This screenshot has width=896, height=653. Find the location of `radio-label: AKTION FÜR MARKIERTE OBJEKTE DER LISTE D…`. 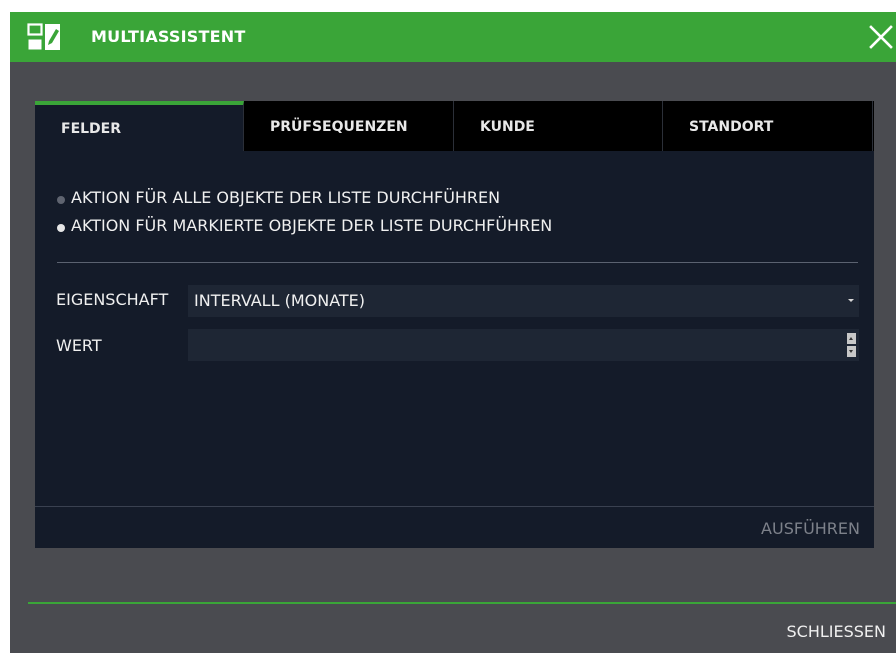

radio-label: AKTION FÜR MARKIERTE OBJEKTE DER LISTE D… is located at coordinates (312, 225).